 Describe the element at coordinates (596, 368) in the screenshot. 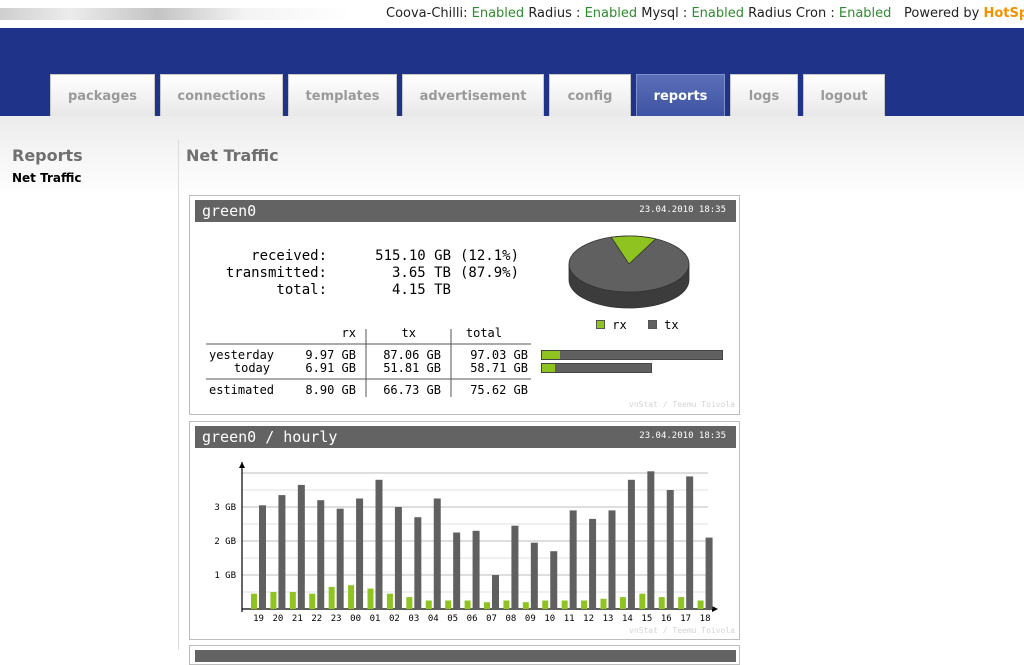

I see `usage-bar-today` at that location.